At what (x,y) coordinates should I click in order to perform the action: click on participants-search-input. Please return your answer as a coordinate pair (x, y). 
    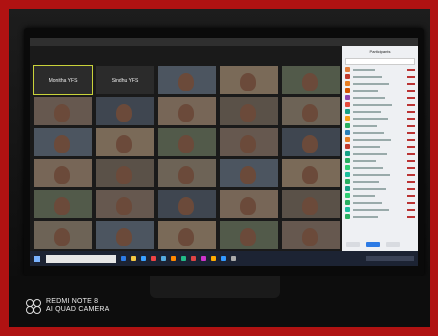
    Looking at the image, I should click on (380, 61).